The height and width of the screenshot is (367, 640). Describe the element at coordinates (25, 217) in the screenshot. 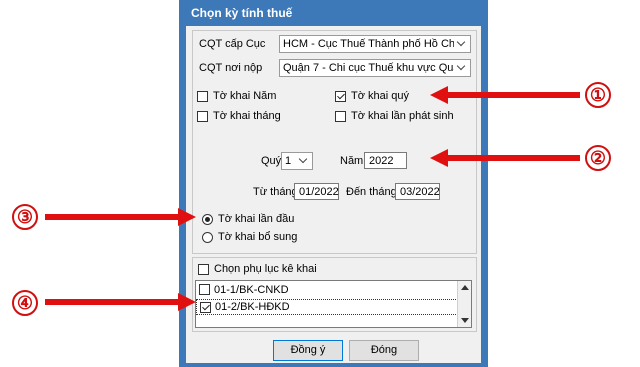

I see `callout-3: ③` at that location.